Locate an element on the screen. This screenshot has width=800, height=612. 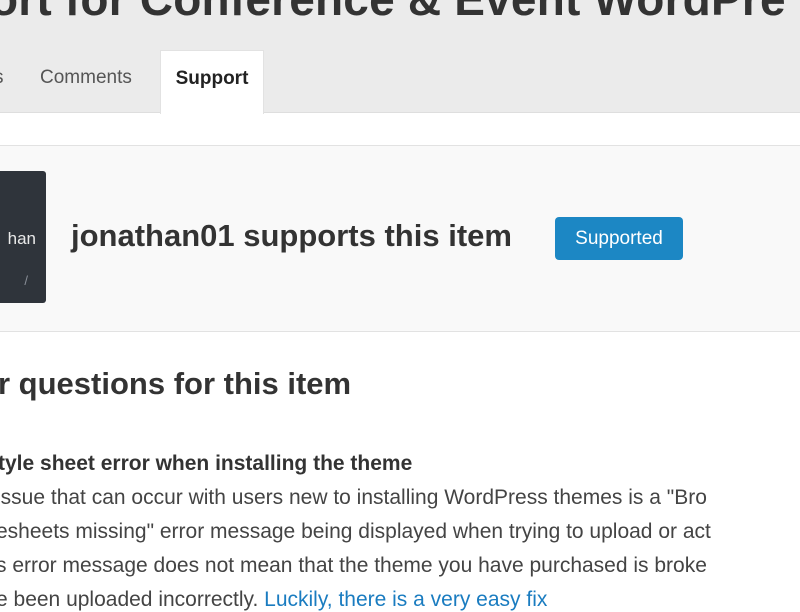
author-avatar: han / is located at coordinates (23, 237).